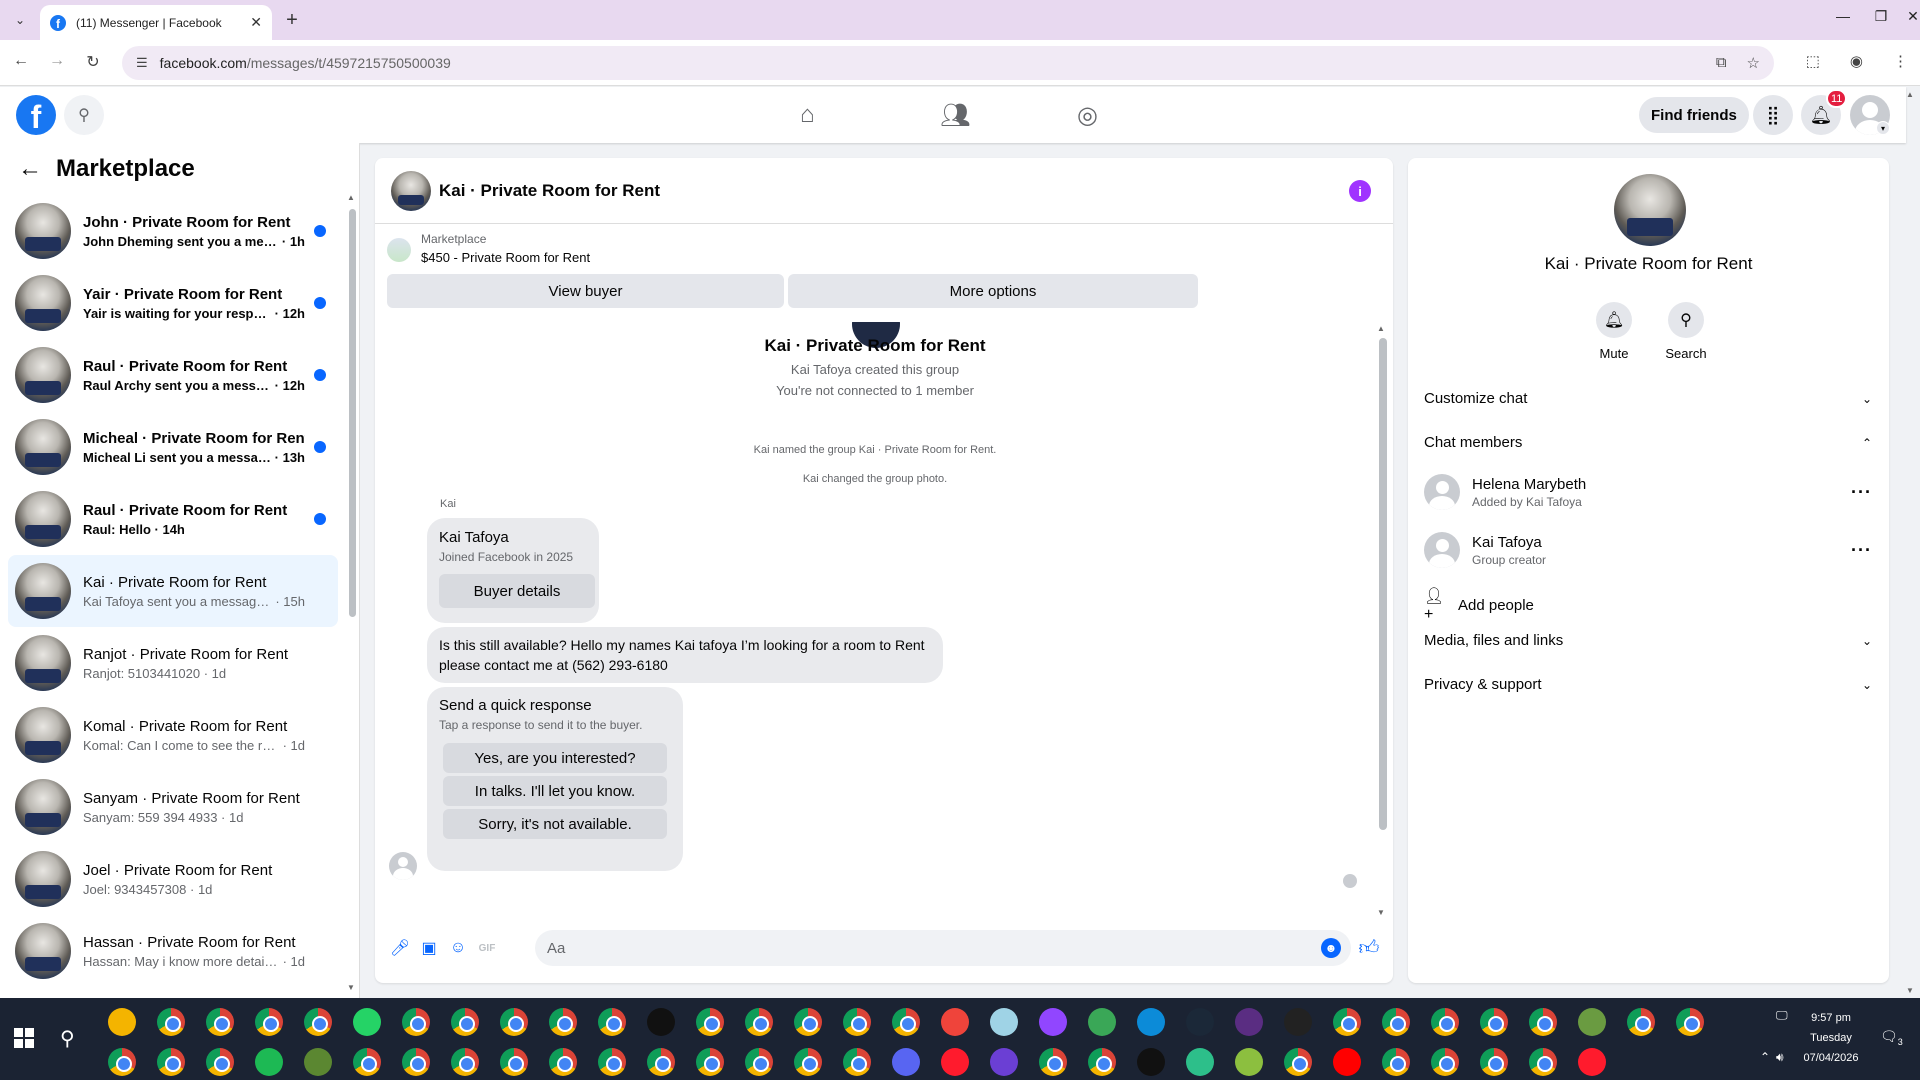  What do you see at coordinates (1891, 1037) in the screenshot?
I see `notification-center-icon: 🗨︎3` at bounding box center [1891, 1037].